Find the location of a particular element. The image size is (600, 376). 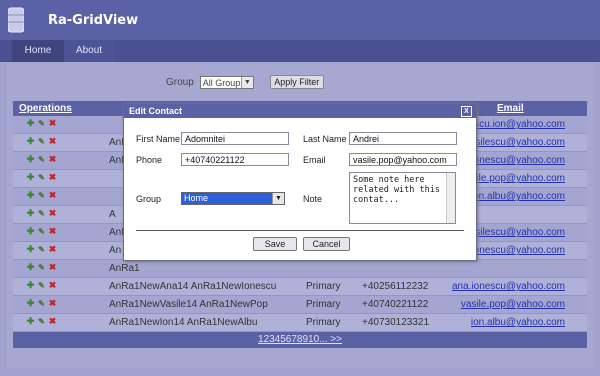

email-field: vasile.pop@yahoo.com is located at coordinates (403, 159).